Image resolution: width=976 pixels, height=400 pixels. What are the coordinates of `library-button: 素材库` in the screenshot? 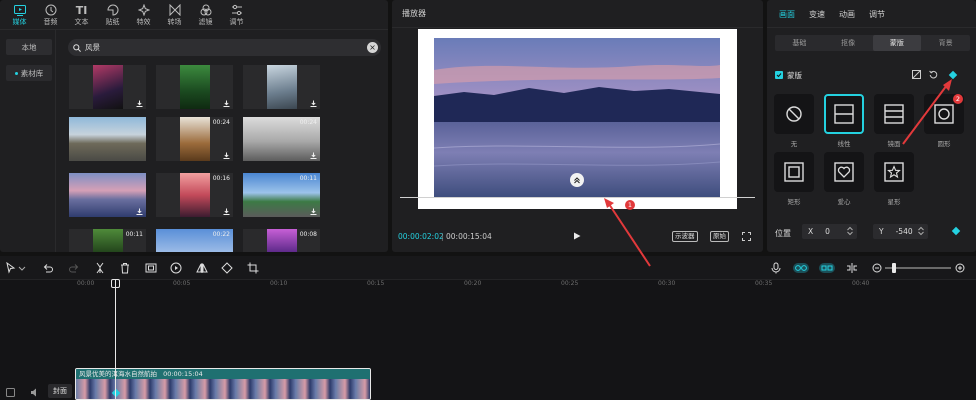 It's located at (29, 73).